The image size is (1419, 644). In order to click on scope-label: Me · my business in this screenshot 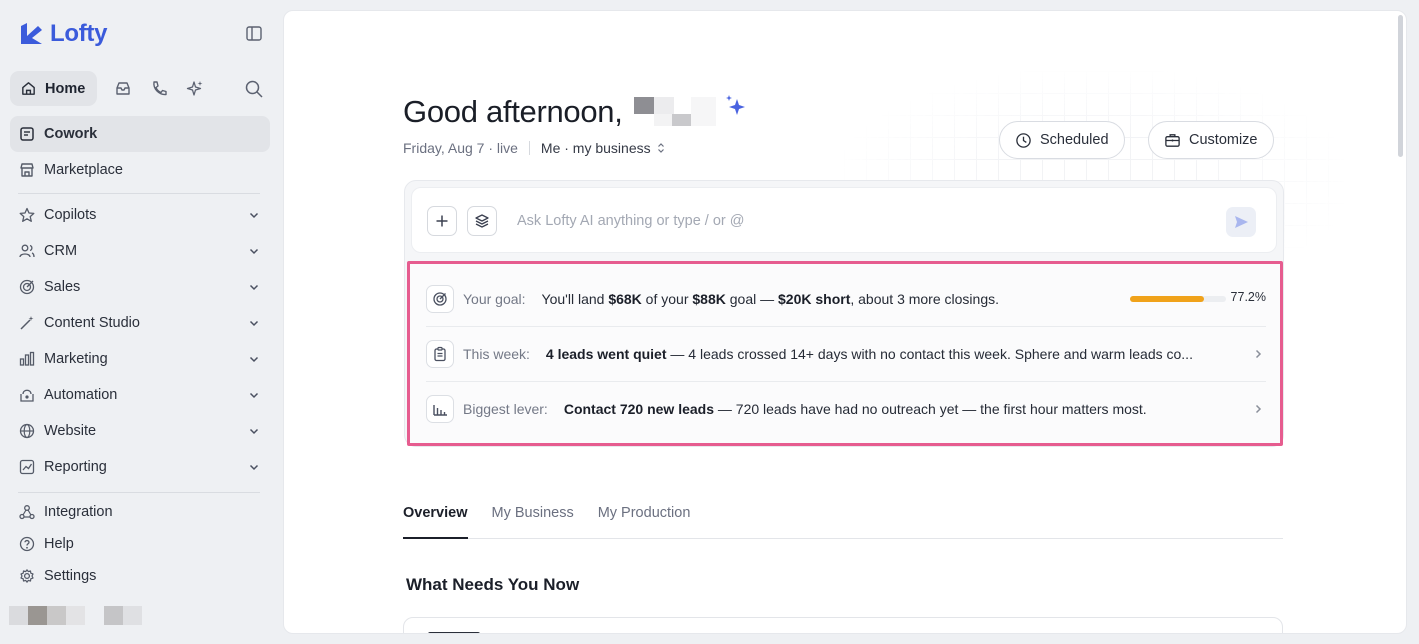, I will do `click(595, 148)`.